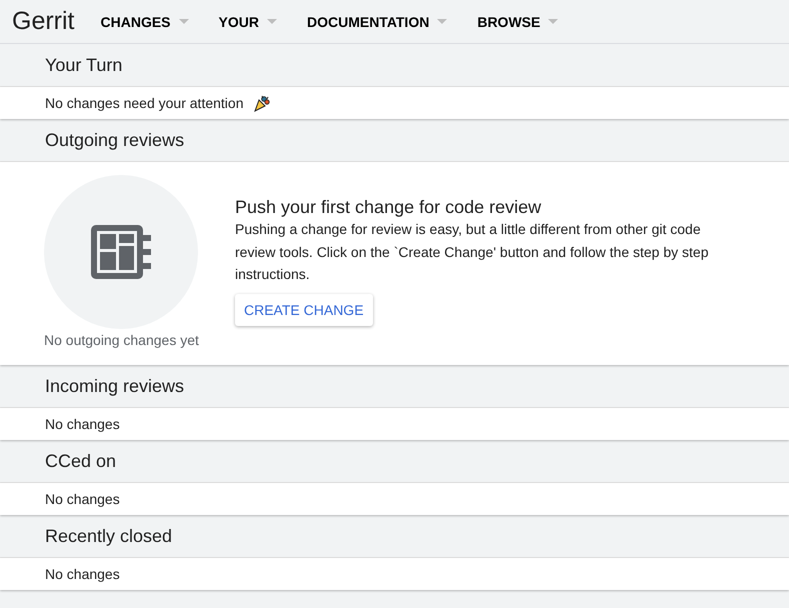 This screenshot has width=789, height=608. What do you see at coordinates (517, 22) in the screenshot?
I see `nav-menu: BROWSE` at bounding box center [517, 22].